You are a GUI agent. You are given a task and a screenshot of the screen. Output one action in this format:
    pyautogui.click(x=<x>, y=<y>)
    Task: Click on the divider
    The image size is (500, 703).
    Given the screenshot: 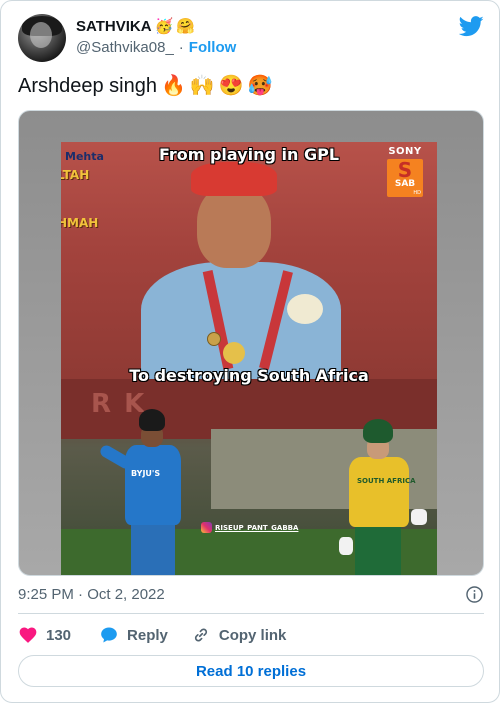 What is the action you would take?
    pyautogui.click(x=251, y=613)
    